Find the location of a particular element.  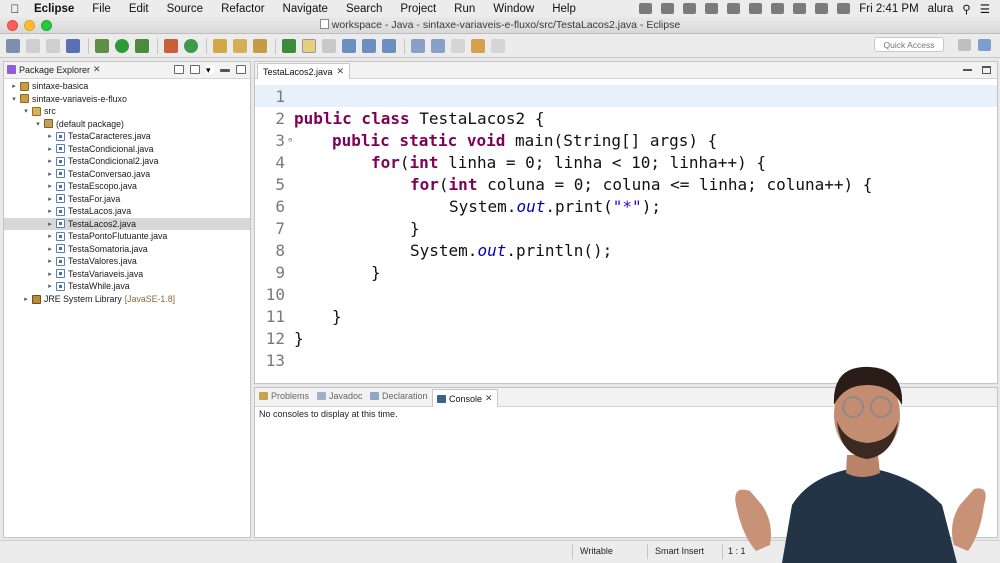

tree-file-selected: ▸ TestaLacos2.java is located at coordinates (127, 223).